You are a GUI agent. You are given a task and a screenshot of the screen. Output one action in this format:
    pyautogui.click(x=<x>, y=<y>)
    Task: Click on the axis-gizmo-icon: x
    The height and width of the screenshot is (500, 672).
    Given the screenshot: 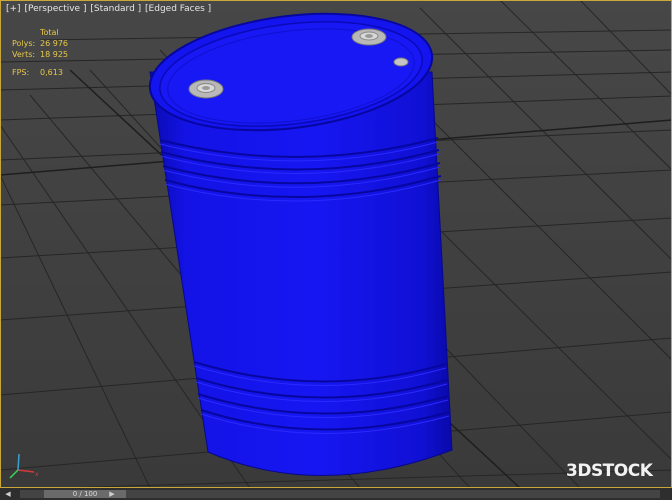 What is the action you would take?
    pyautogui.click(x=24, y=466)
    